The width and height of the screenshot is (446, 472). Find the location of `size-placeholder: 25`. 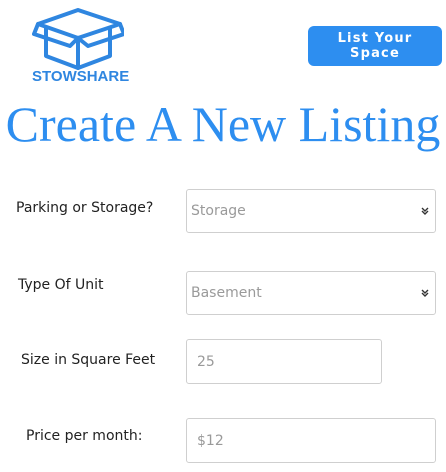

size-placeholder: 25 is located at coordinates (206, 361).